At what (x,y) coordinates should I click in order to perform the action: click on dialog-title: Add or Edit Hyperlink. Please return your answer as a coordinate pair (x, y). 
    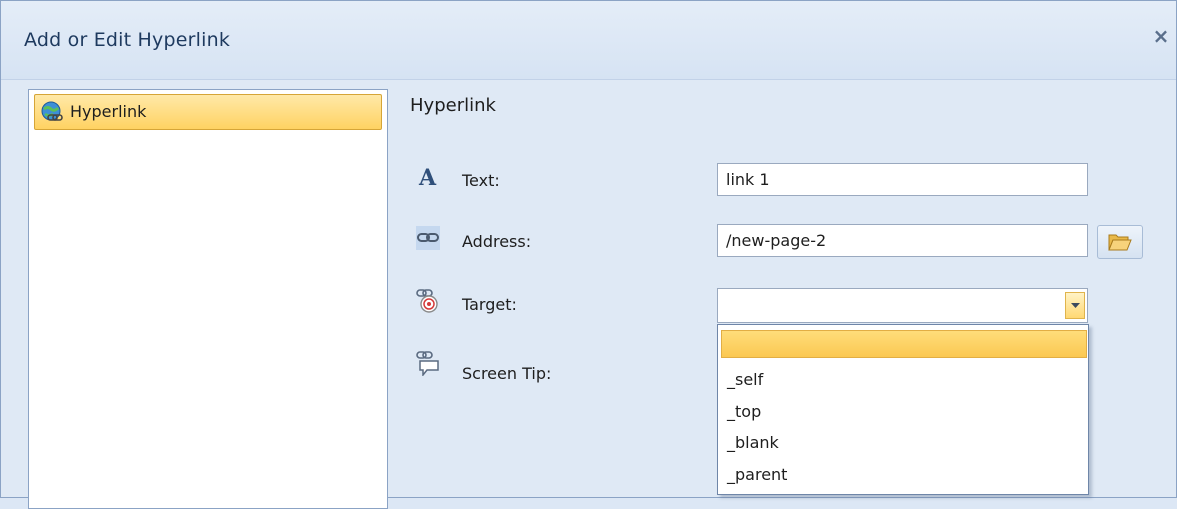
    Looking at the image, I should click on (127, 40).